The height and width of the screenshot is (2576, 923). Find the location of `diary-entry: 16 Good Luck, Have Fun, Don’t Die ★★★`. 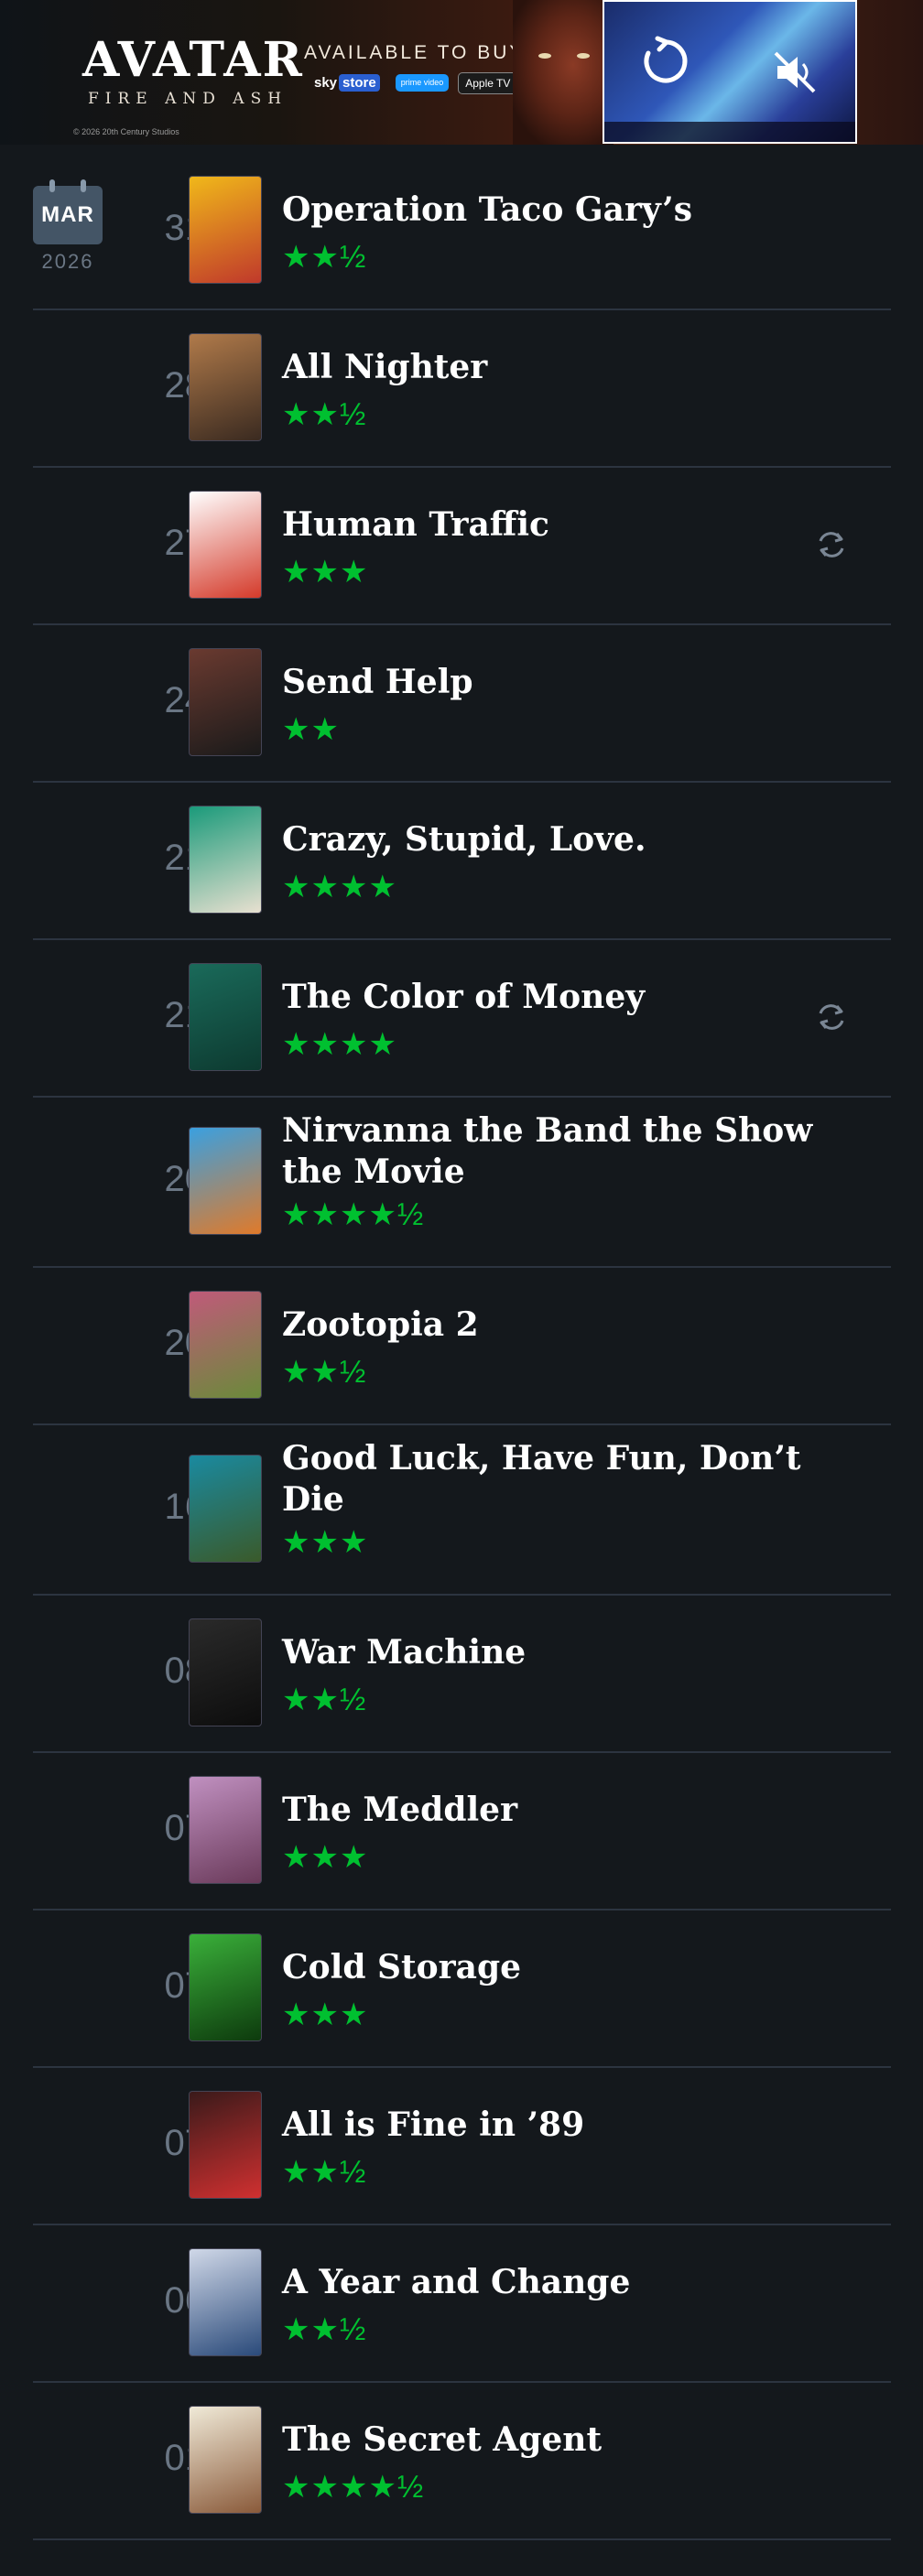

diary-entry: 16 Good Luck, Have Fun, Don’t Die ★★★ is located at coordinates (462, 1511).